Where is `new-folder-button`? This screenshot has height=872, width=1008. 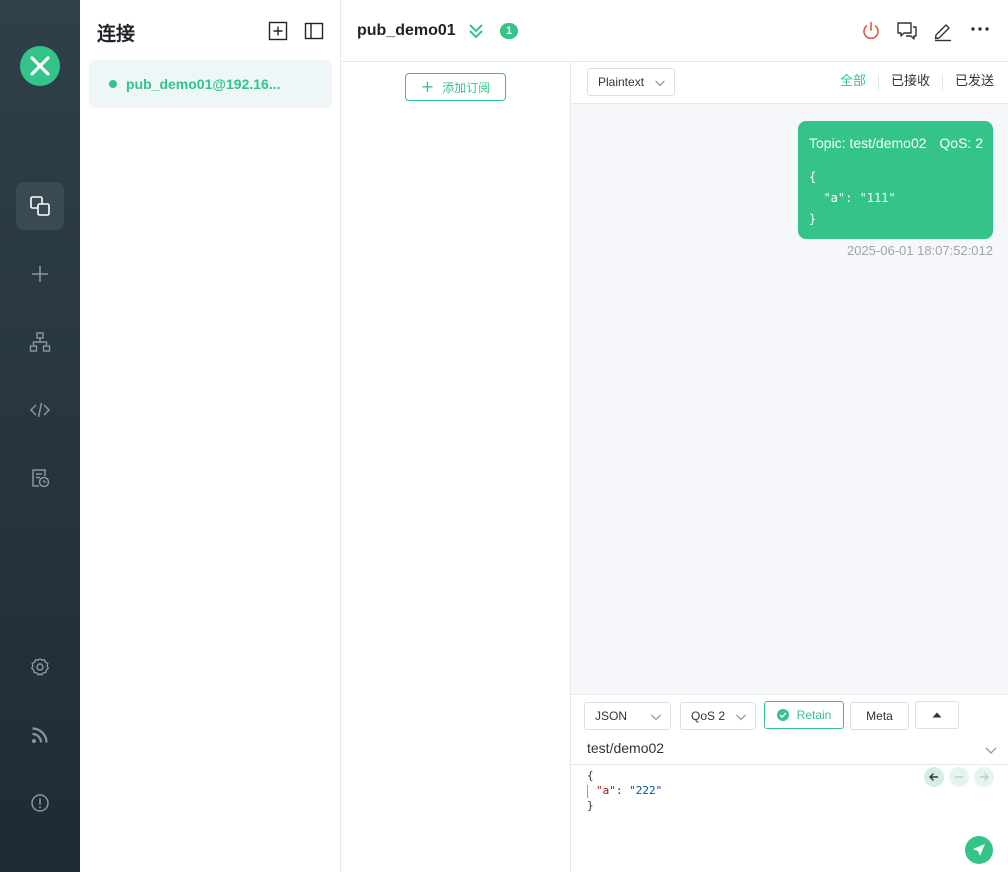 new-folder-button is located at coordinates (278, 31).